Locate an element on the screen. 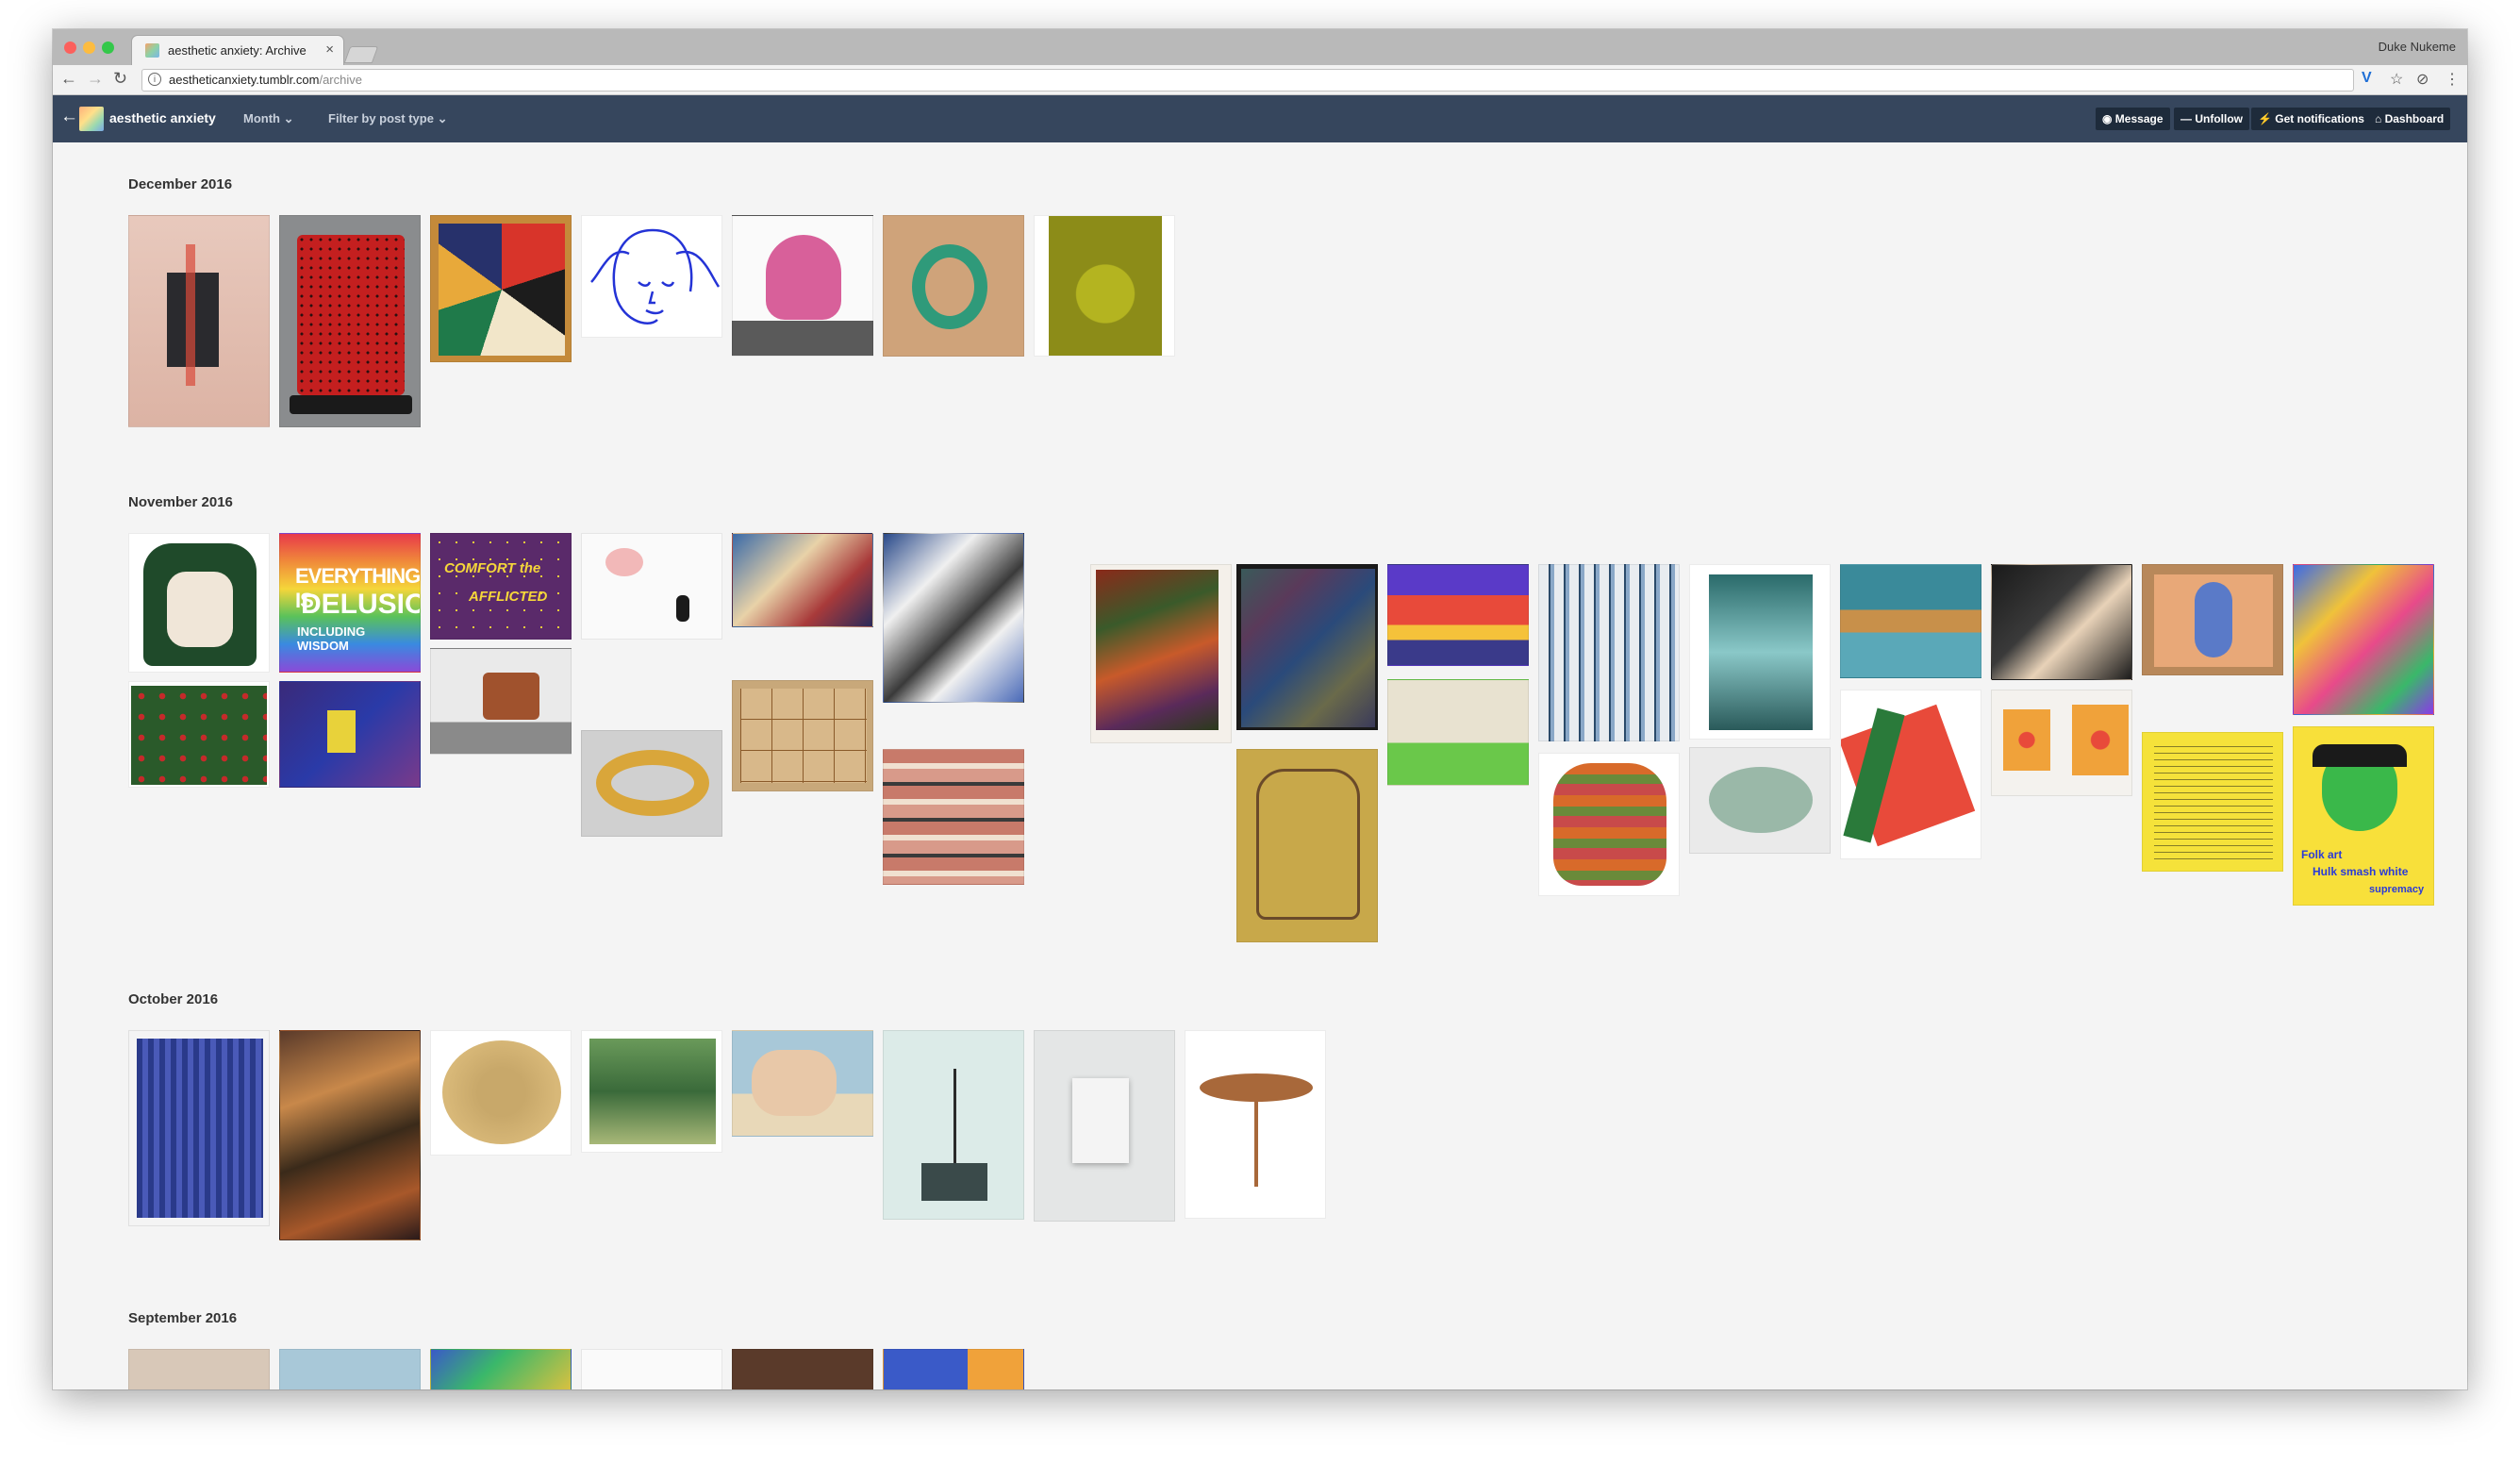 The image size is (2520, 1464). extension-v-icon: V is located at coordinates (2367, 78).